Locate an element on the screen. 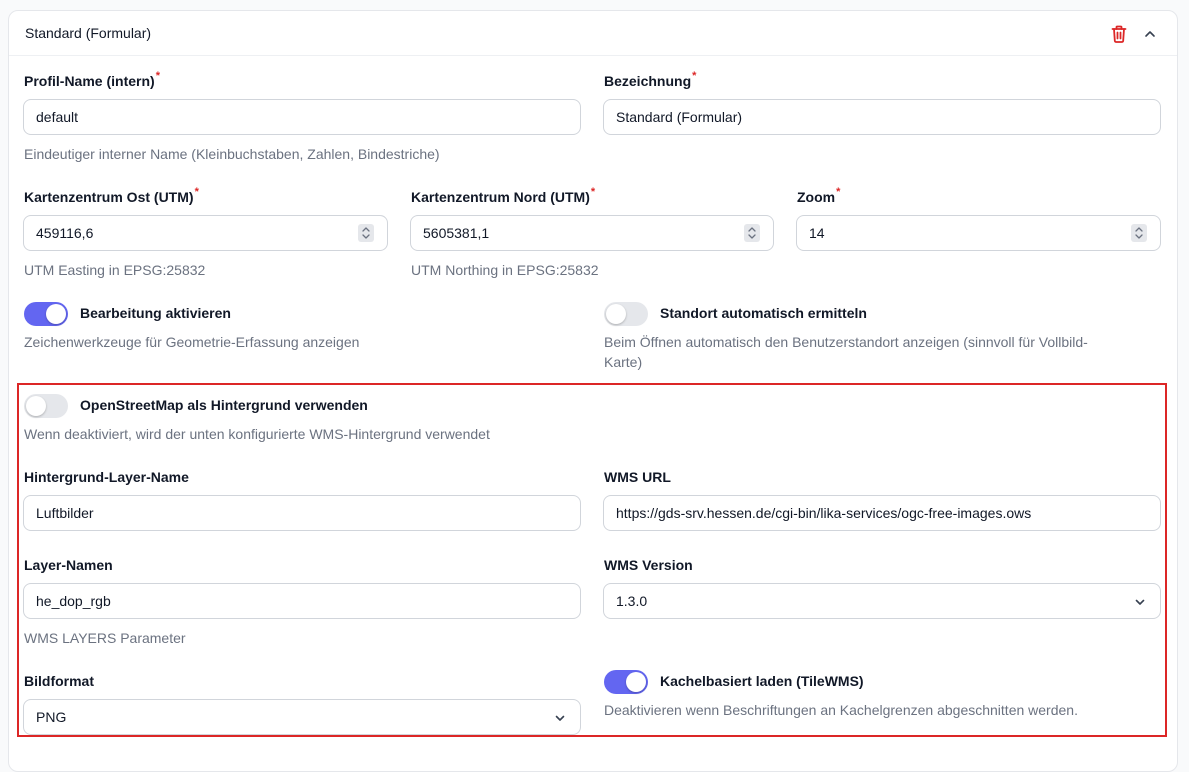  image-format-select: PNG is located at coordinates (302, 717).